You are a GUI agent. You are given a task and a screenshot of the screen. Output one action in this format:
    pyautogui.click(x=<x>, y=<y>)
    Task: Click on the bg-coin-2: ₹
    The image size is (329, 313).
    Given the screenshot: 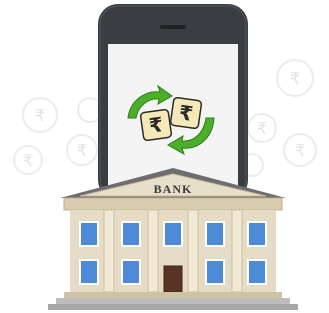 What is the action you would take?
    pyautogui.click(x=28, y=160)
    